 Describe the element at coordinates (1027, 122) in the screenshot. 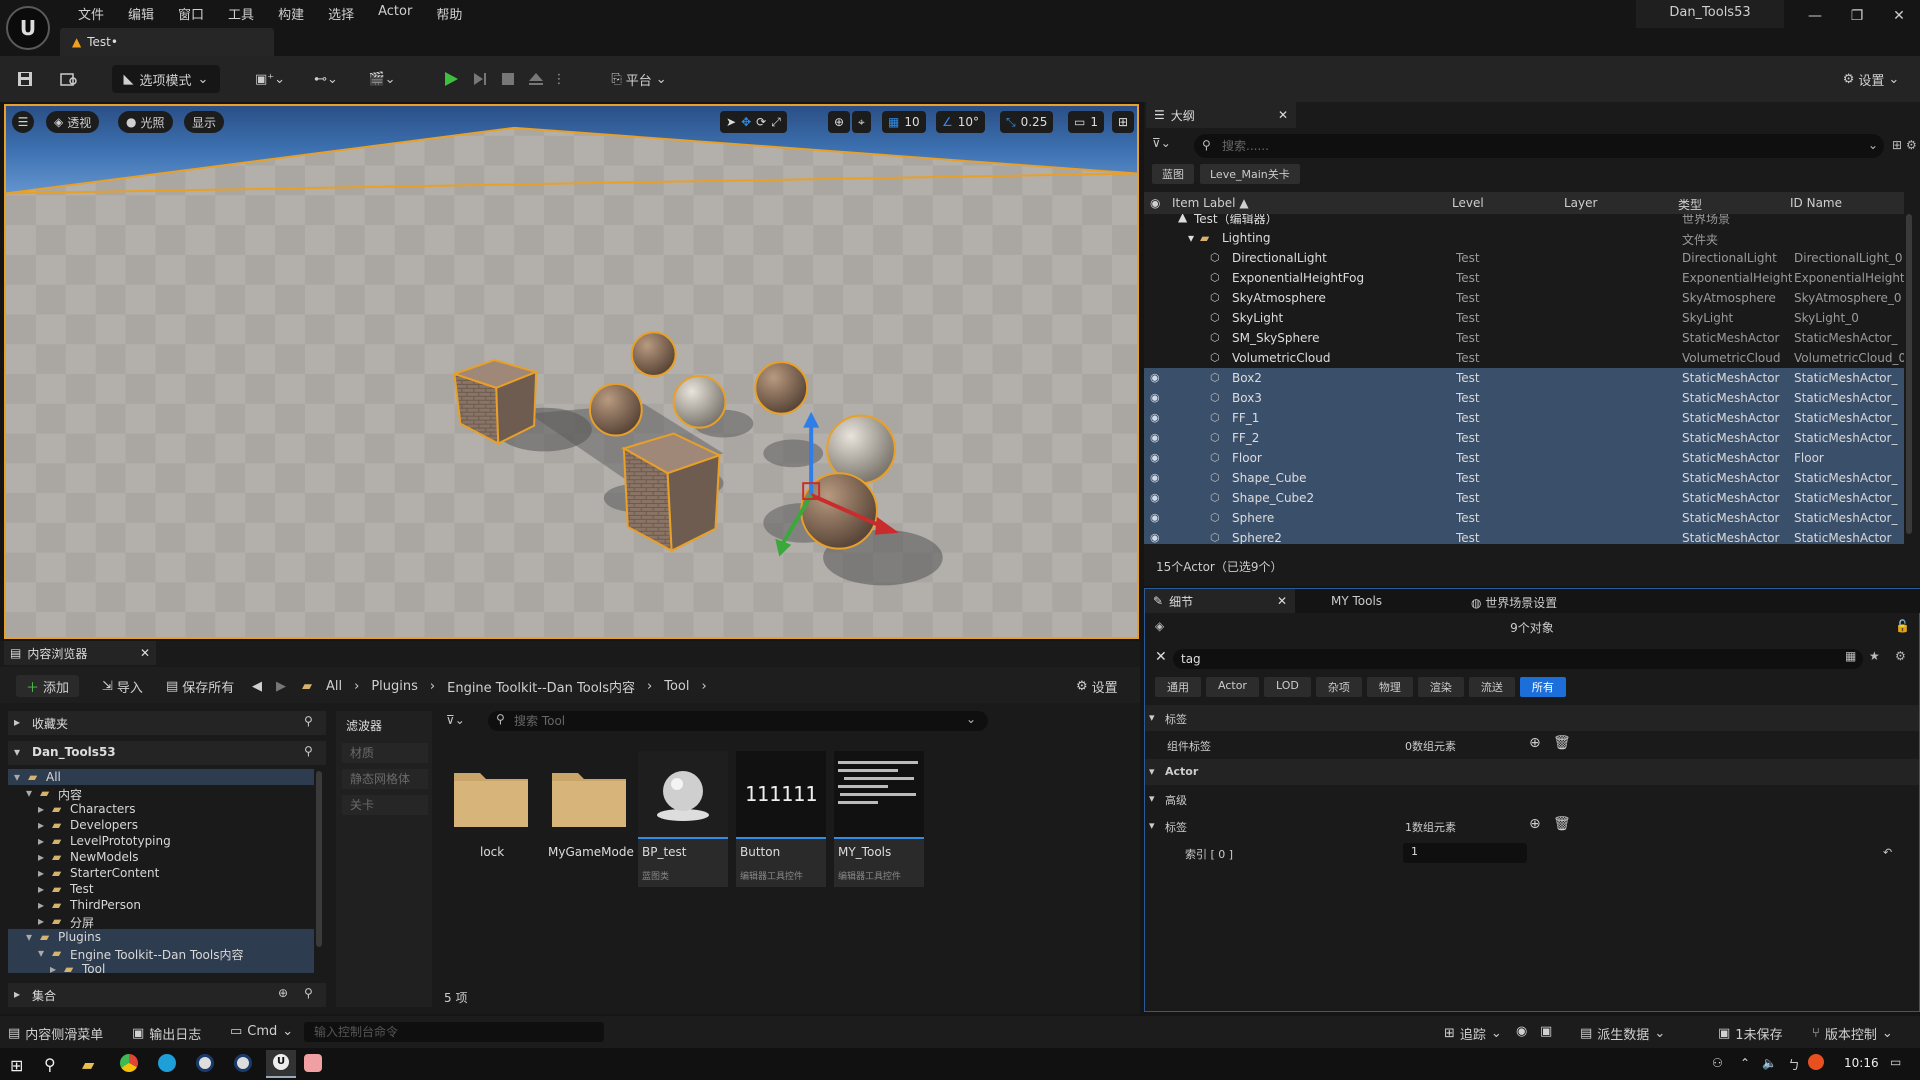

I see `scale-snap: ⤡ 0.25` at that location.